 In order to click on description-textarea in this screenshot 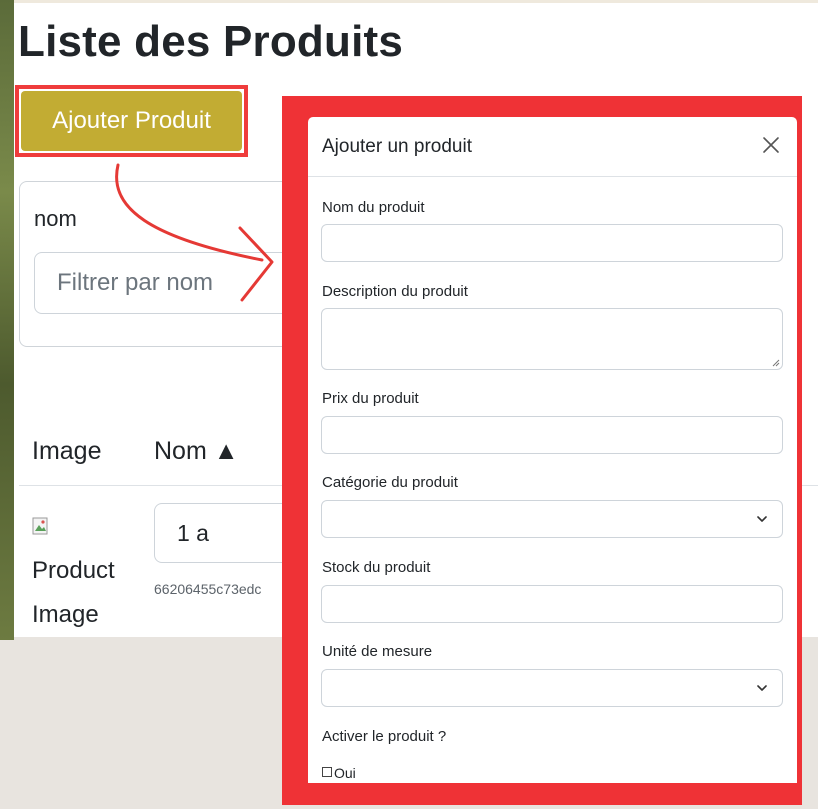, I will do `click(552, 339)`.